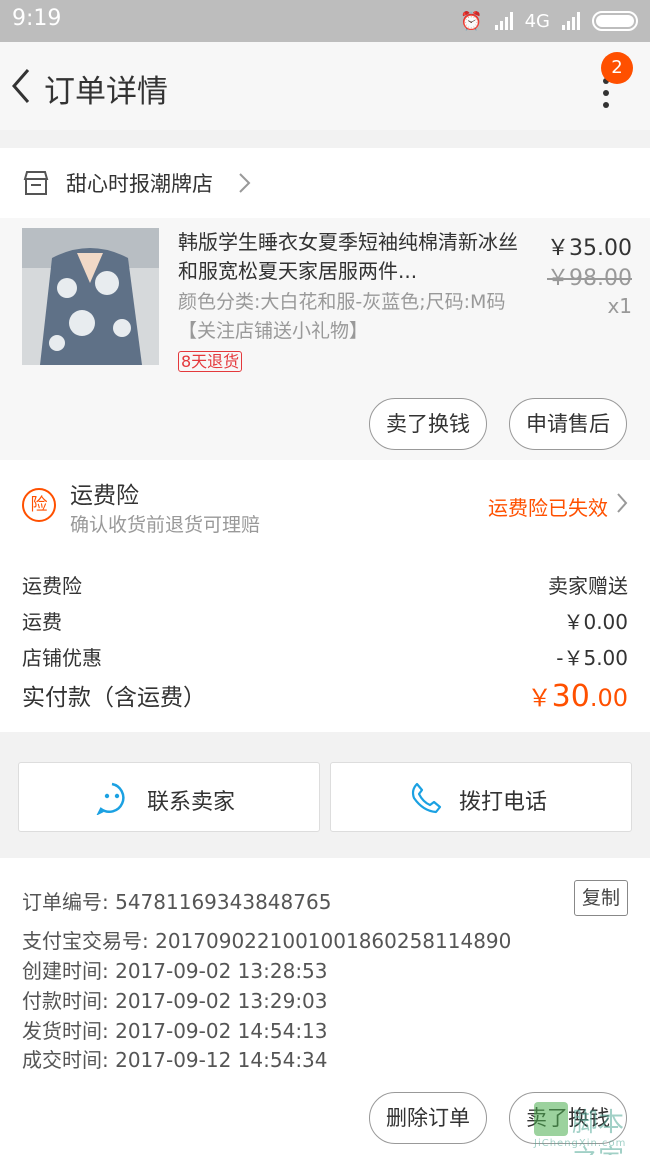 This screenshot has width=650, height=1155. Describe the element at coordinates (42, 622) in the screenshot. I see `fee-label: 运费` at that location.